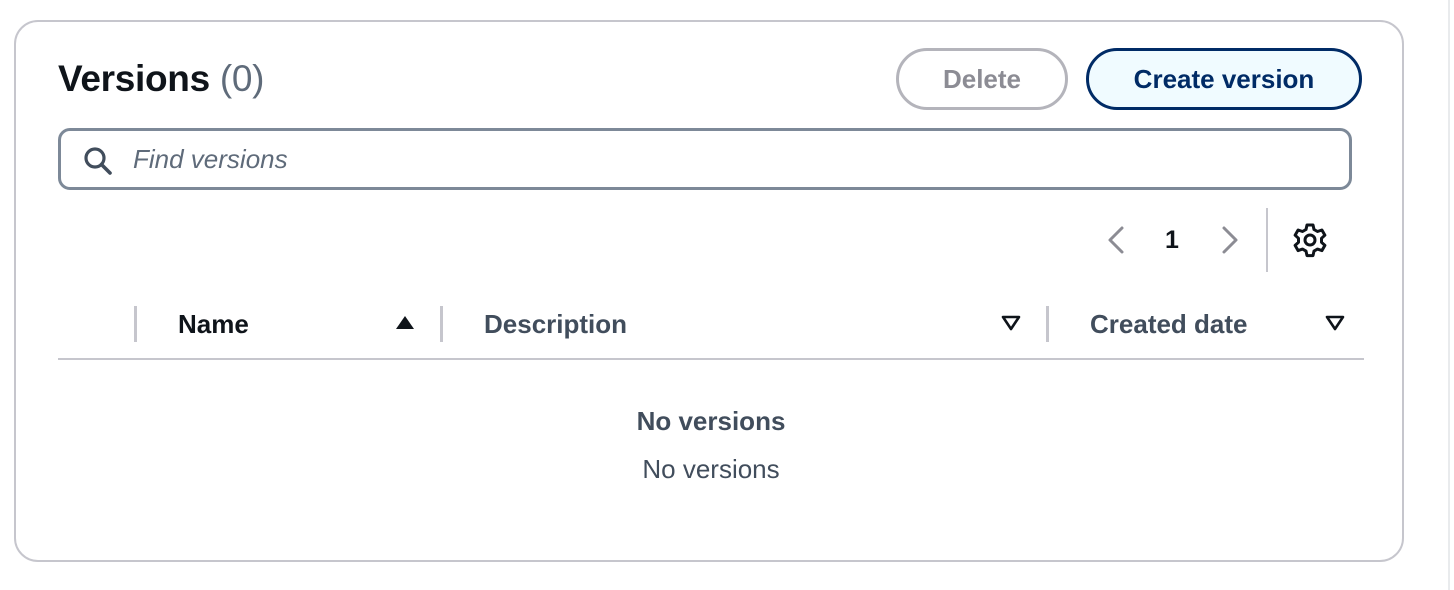  Describe the element at coordinates (1230, 240) in the screenshot. I see `chevron-right-icon` at that location.